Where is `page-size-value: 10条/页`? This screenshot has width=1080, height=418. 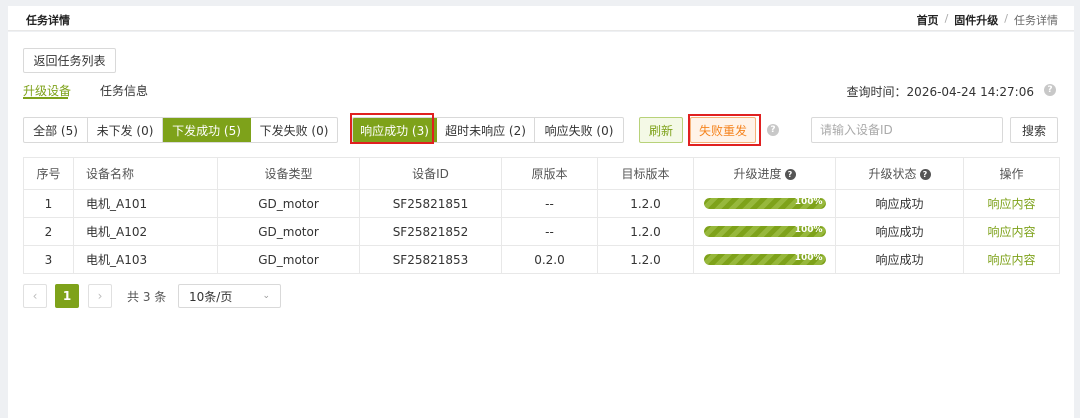 page-size-value: 10条/页 is located at coordinates (211, 296).